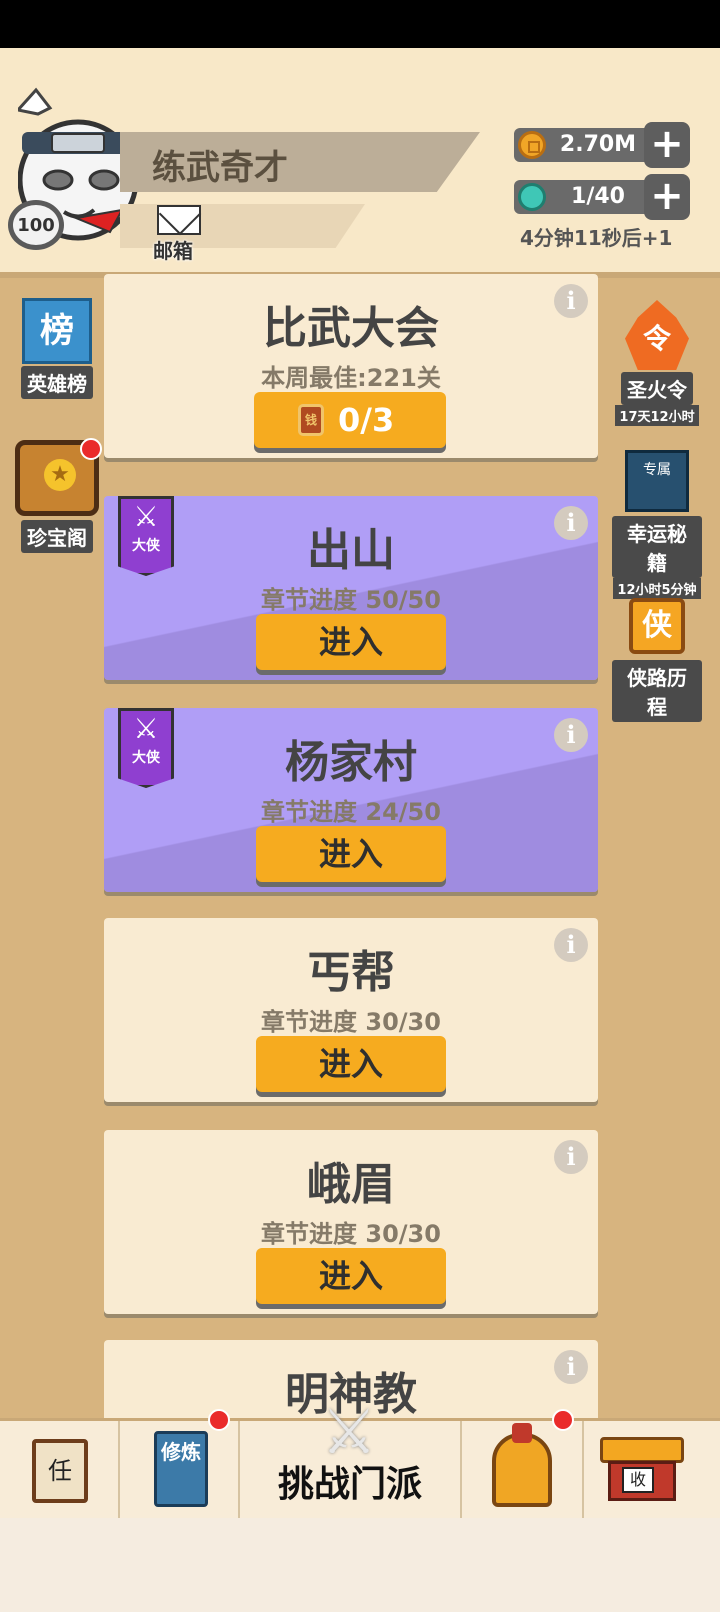 This screenshot has width=720, height=1612. What do you see at coordinates (179, 220) in the screenshot?
I see `envelope-icon` at bounding box center [179, 220].